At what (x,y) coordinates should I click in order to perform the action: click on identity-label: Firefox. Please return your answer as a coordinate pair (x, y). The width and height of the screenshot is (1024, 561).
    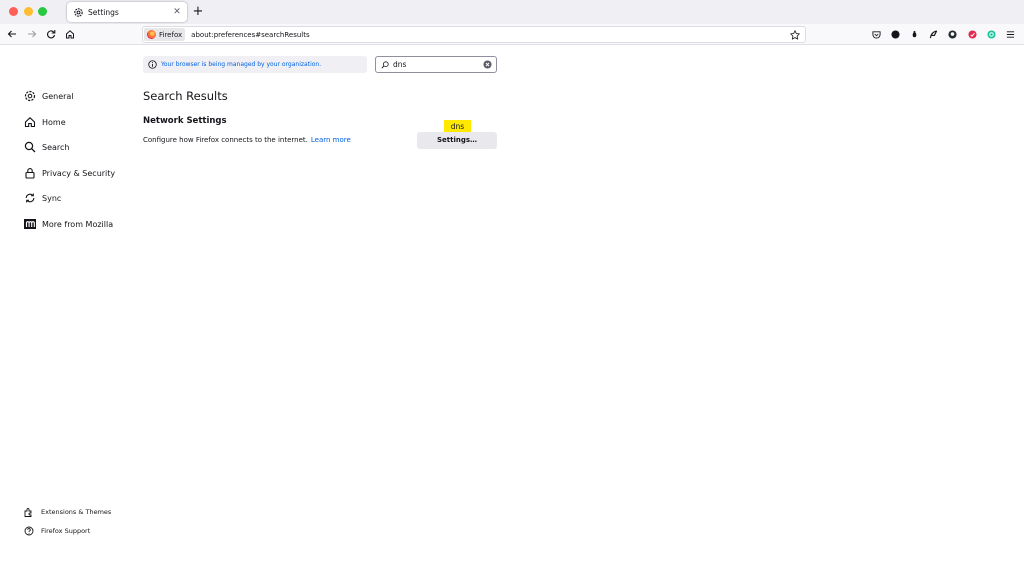
    Looking at the image, I should click on (171, 34).